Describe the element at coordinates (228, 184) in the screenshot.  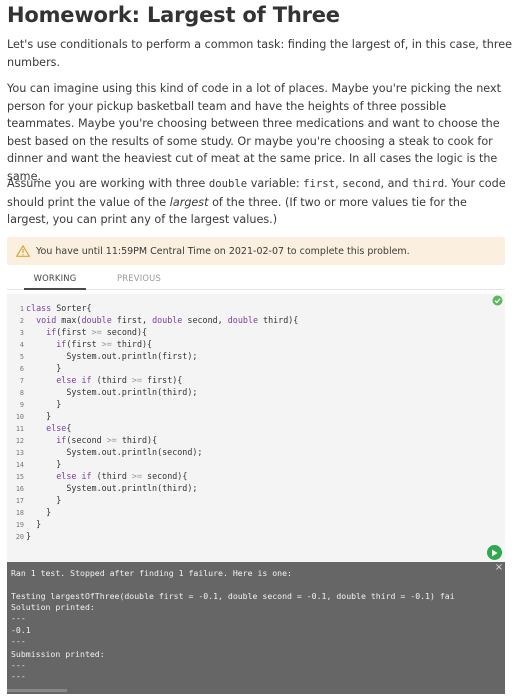
I see `inline-code-double: double` at that location.